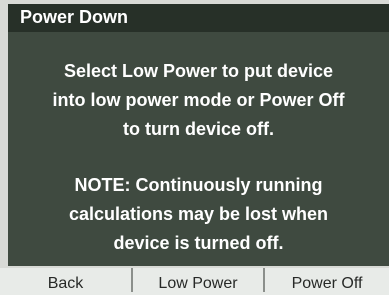 The image size is (389, 295). What do you see at coordinates (198, 18) in the screenshot?
I see `title-bar: Power Down` at bounding box center [198, 18].